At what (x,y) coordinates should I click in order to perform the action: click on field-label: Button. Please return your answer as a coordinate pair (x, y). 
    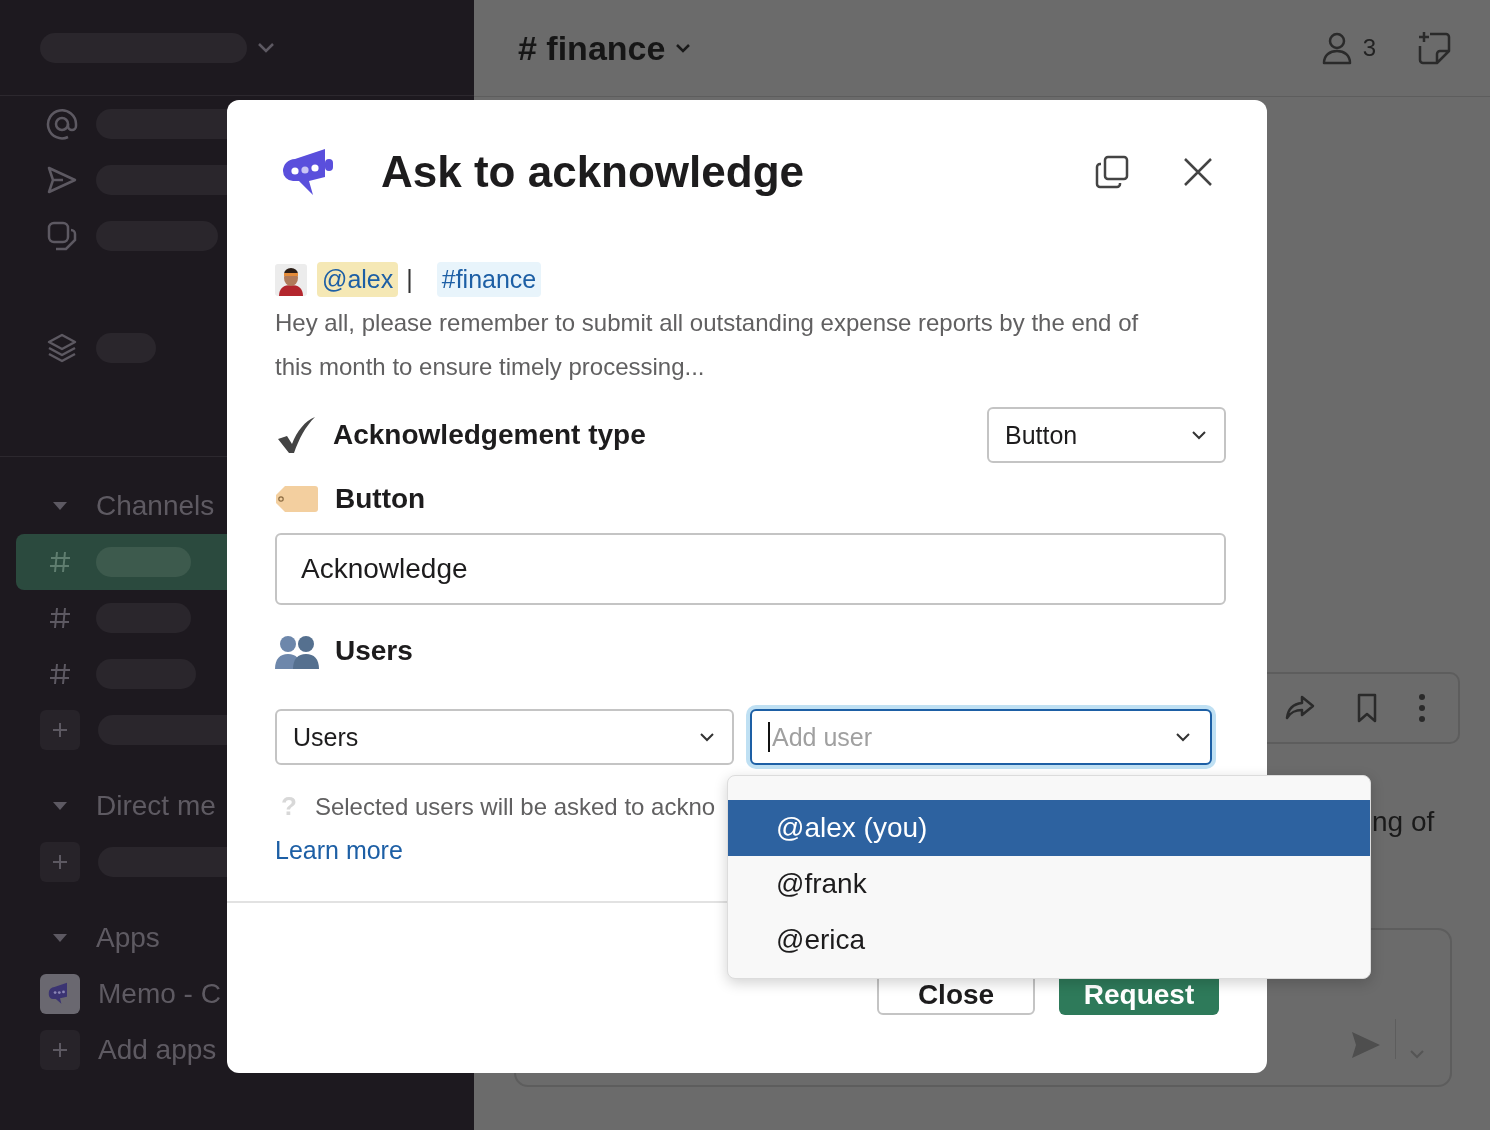
    Looking at the image, I should click on (380, 499).